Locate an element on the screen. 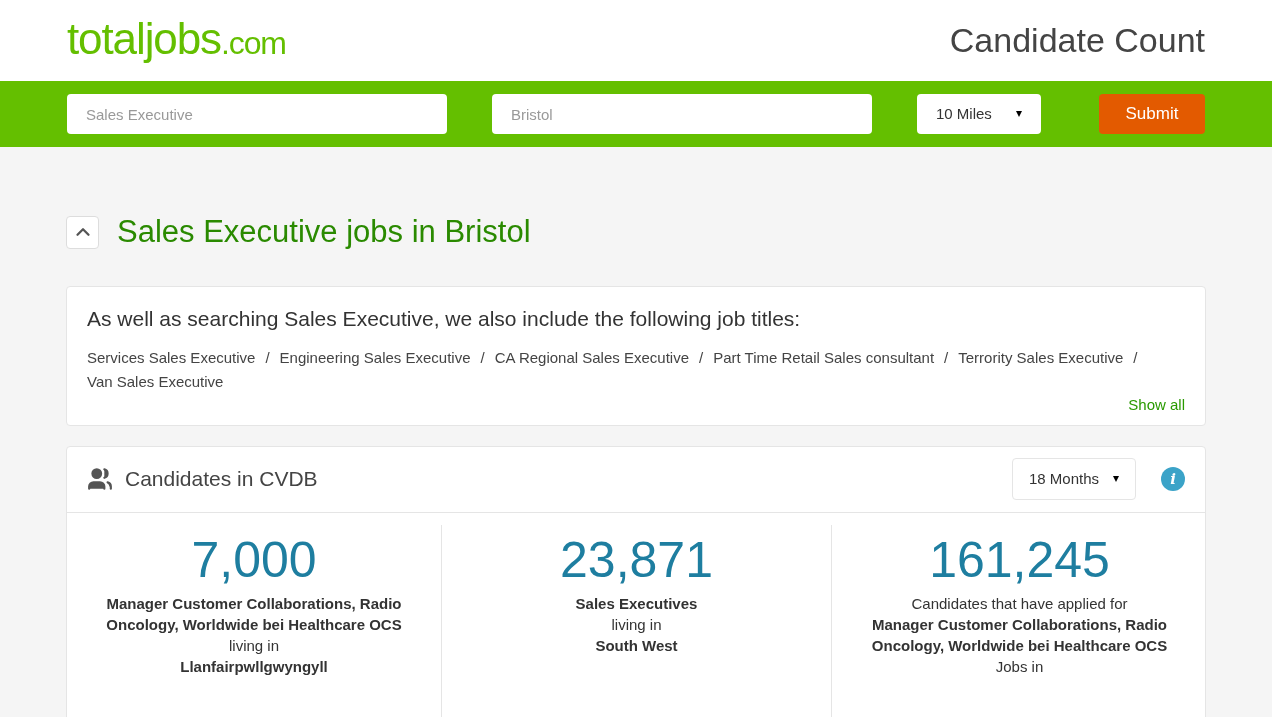 The width and height of the screenshot is (1272, 717). related-job-title: Engineering Sales Executive is located at coordinates (375, 358).